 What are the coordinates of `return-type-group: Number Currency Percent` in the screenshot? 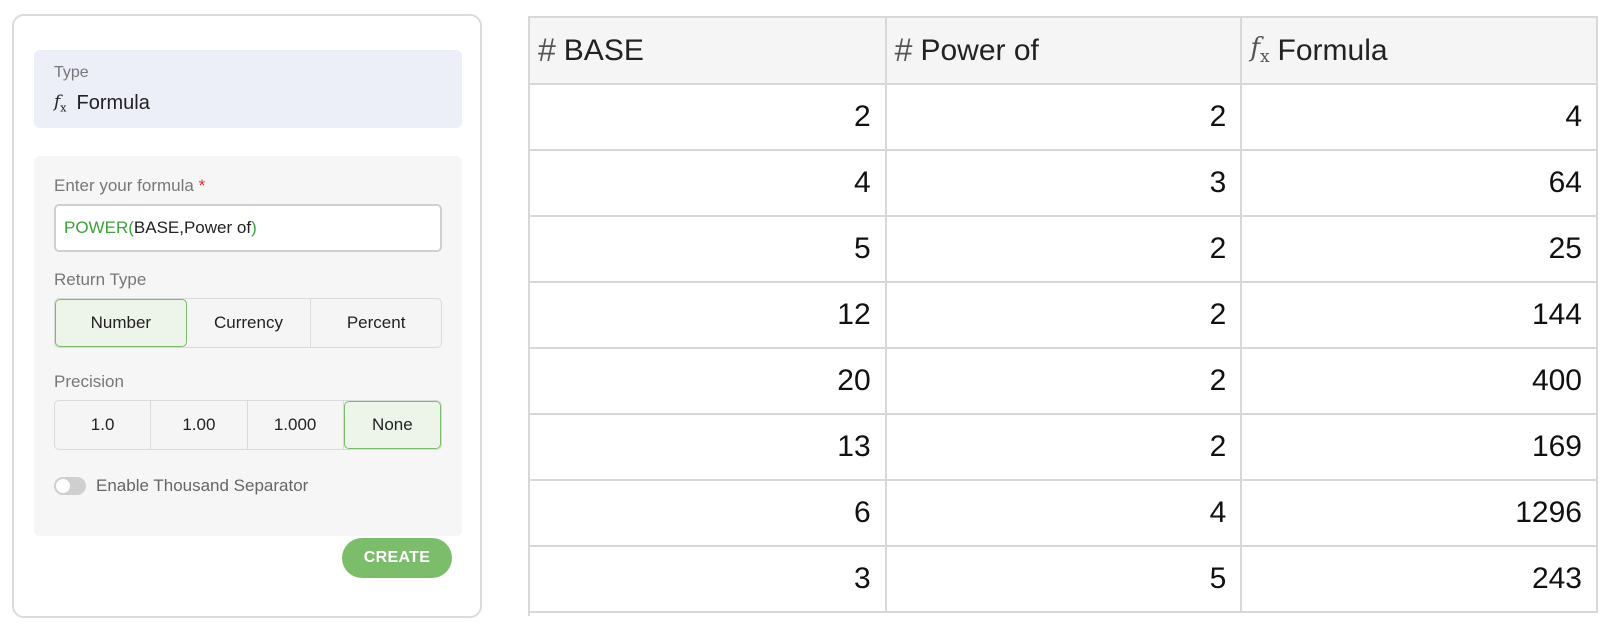 It's located at (248, 323).